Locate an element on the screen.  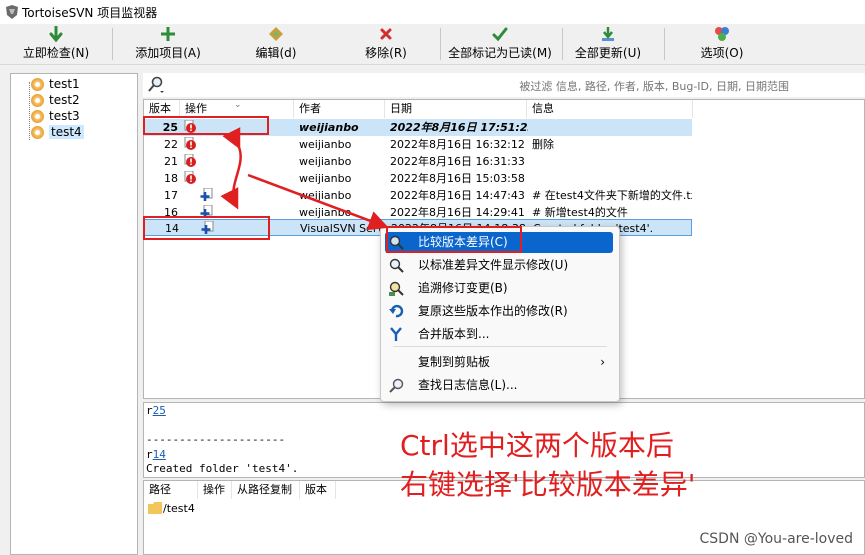
annotation-line-1: Ctrl选中这两个版本后 is located at coordinates (537, 445).